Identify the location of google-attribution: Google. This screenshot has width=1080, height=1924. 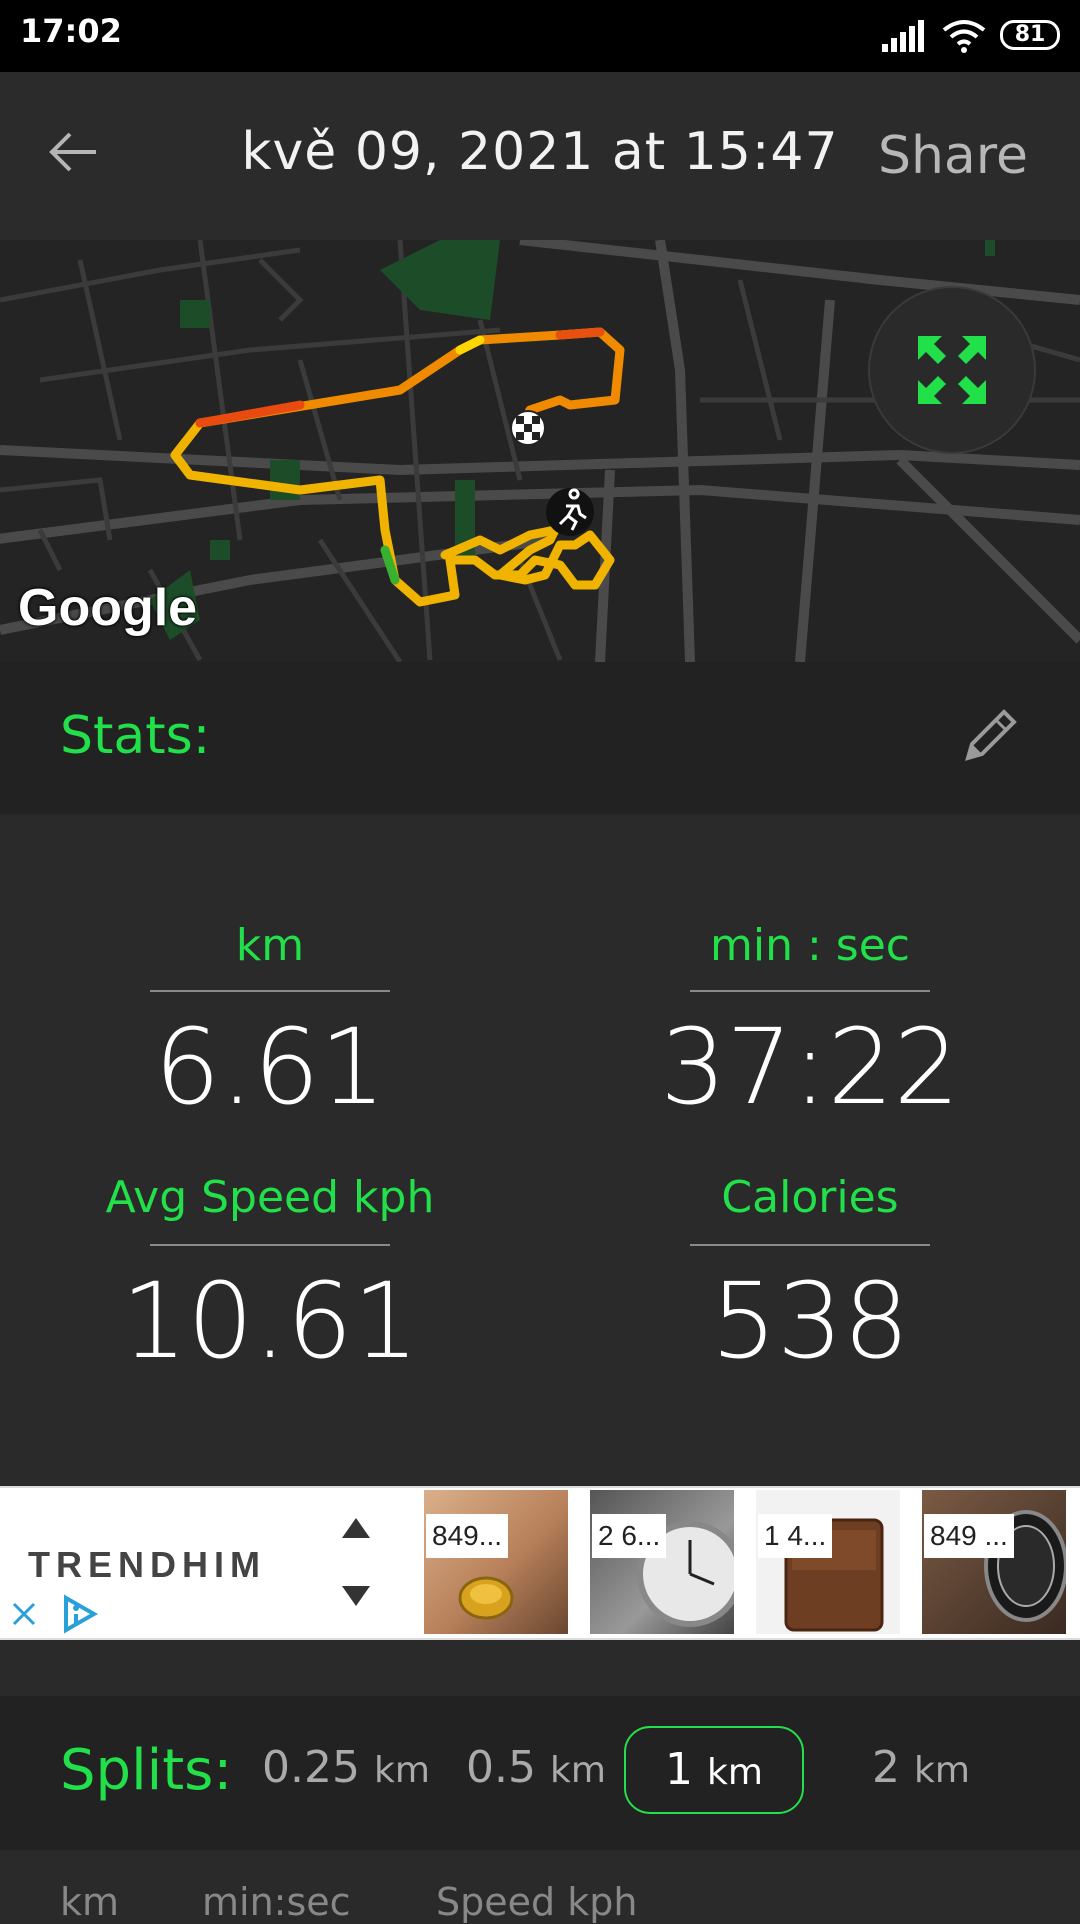
(108, 608).